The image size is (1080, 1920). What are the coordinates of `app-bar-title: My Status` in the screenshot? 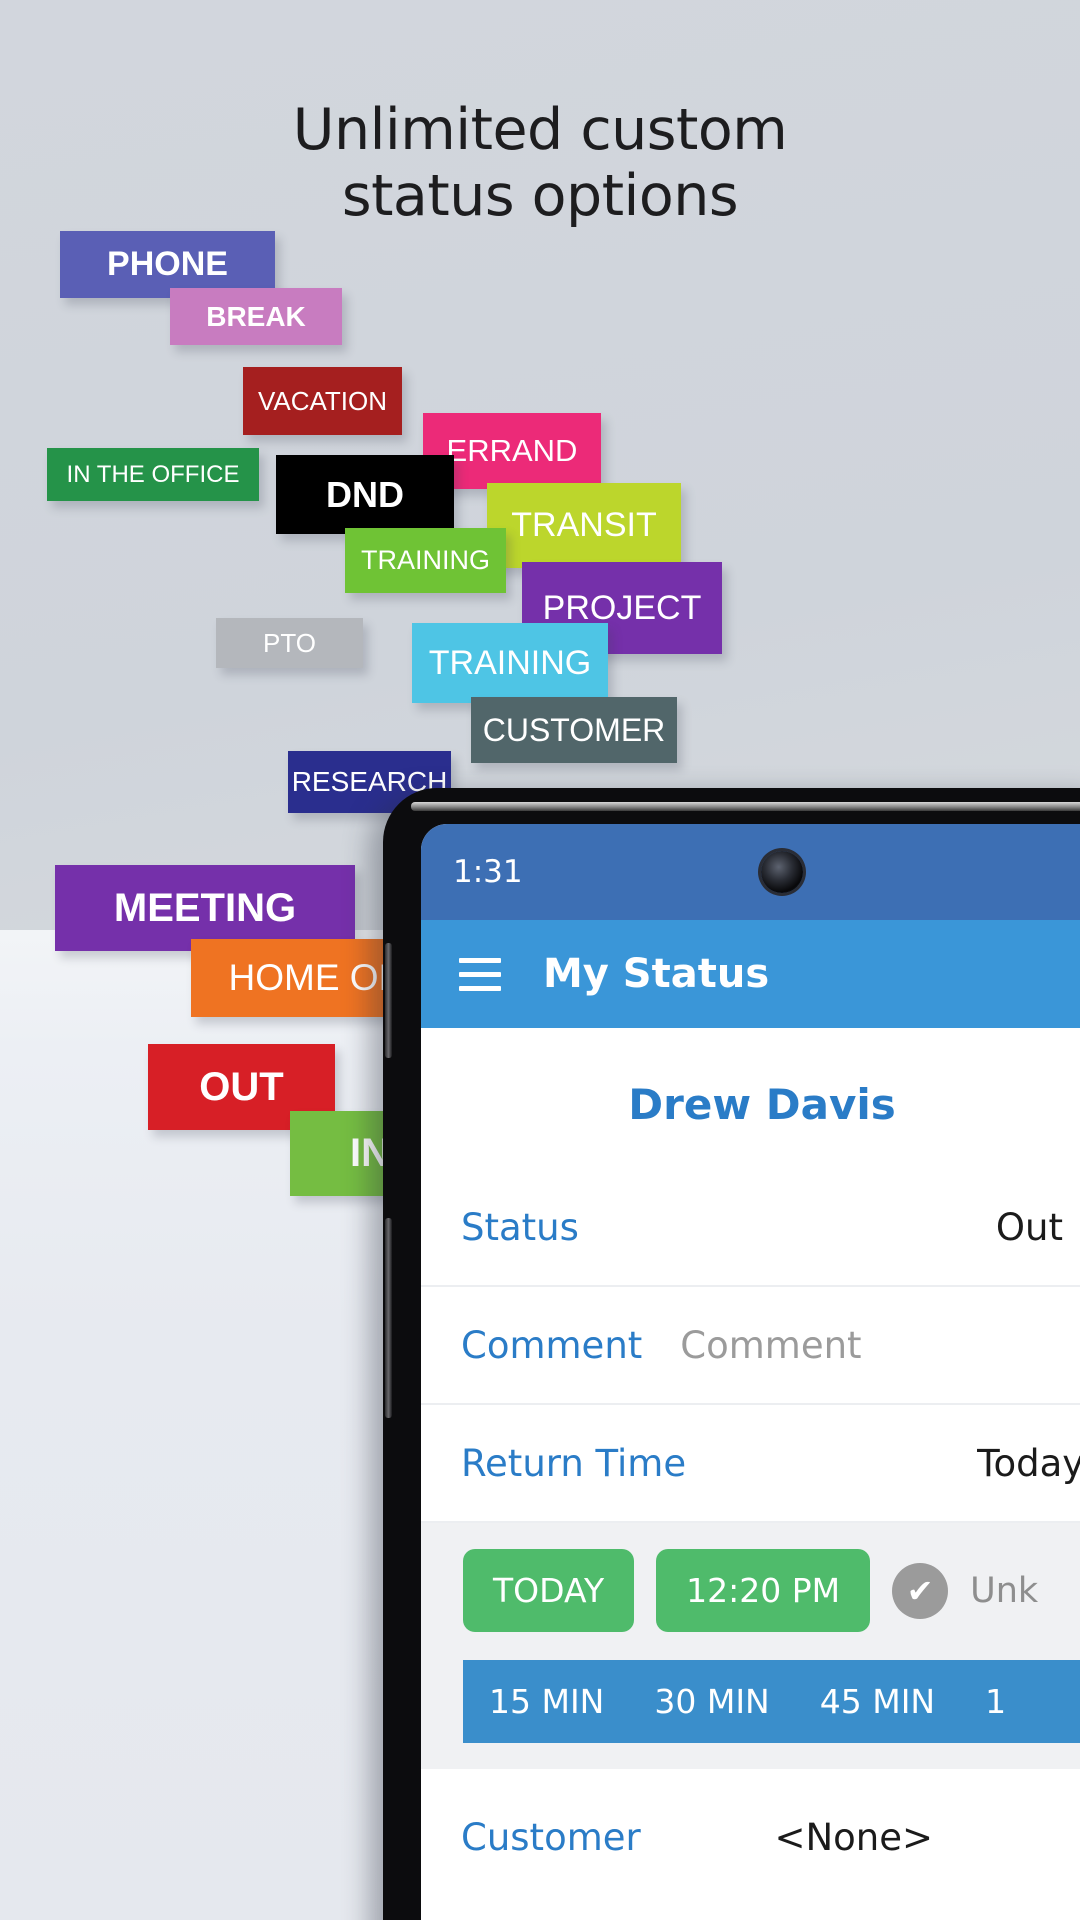 It's located at (656, 974).